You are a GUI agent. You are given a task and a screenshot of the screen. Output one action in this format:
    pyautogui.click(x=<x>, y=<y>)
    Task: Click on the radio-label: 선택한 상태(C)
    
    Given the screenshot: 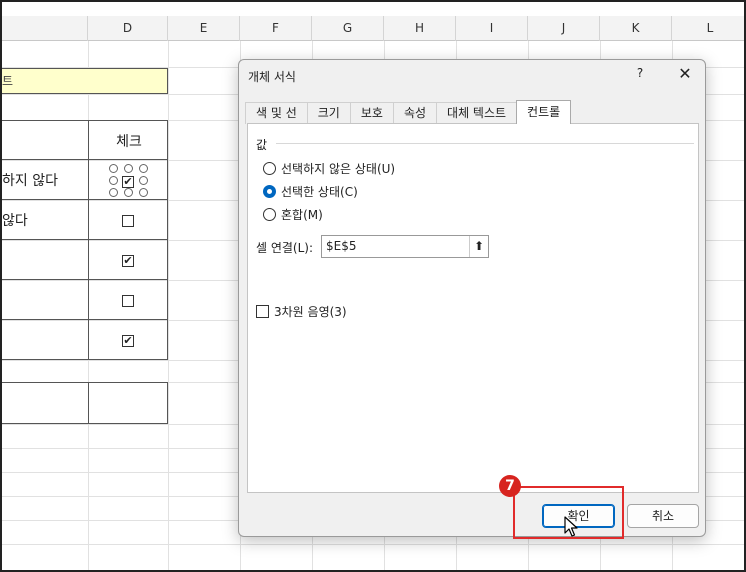 What is the action you would take?
    pyautogui.click(x=319, y=191)
    